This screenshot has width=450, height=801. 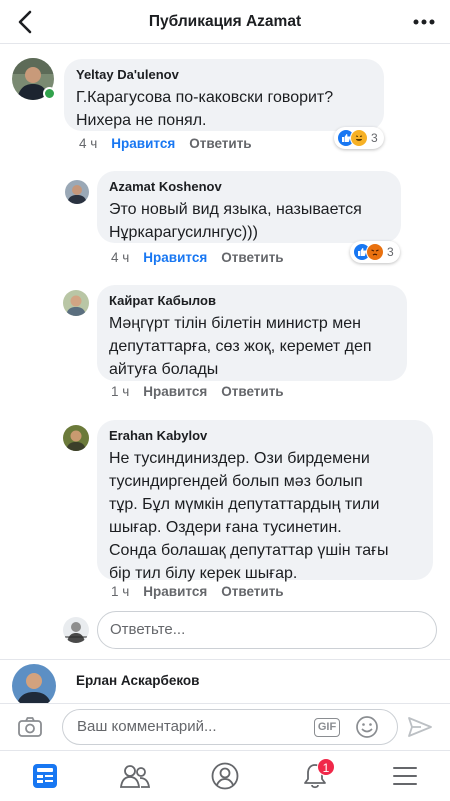 I want to click on bottom-tab-bar: 1, so click(x=225, y=775).